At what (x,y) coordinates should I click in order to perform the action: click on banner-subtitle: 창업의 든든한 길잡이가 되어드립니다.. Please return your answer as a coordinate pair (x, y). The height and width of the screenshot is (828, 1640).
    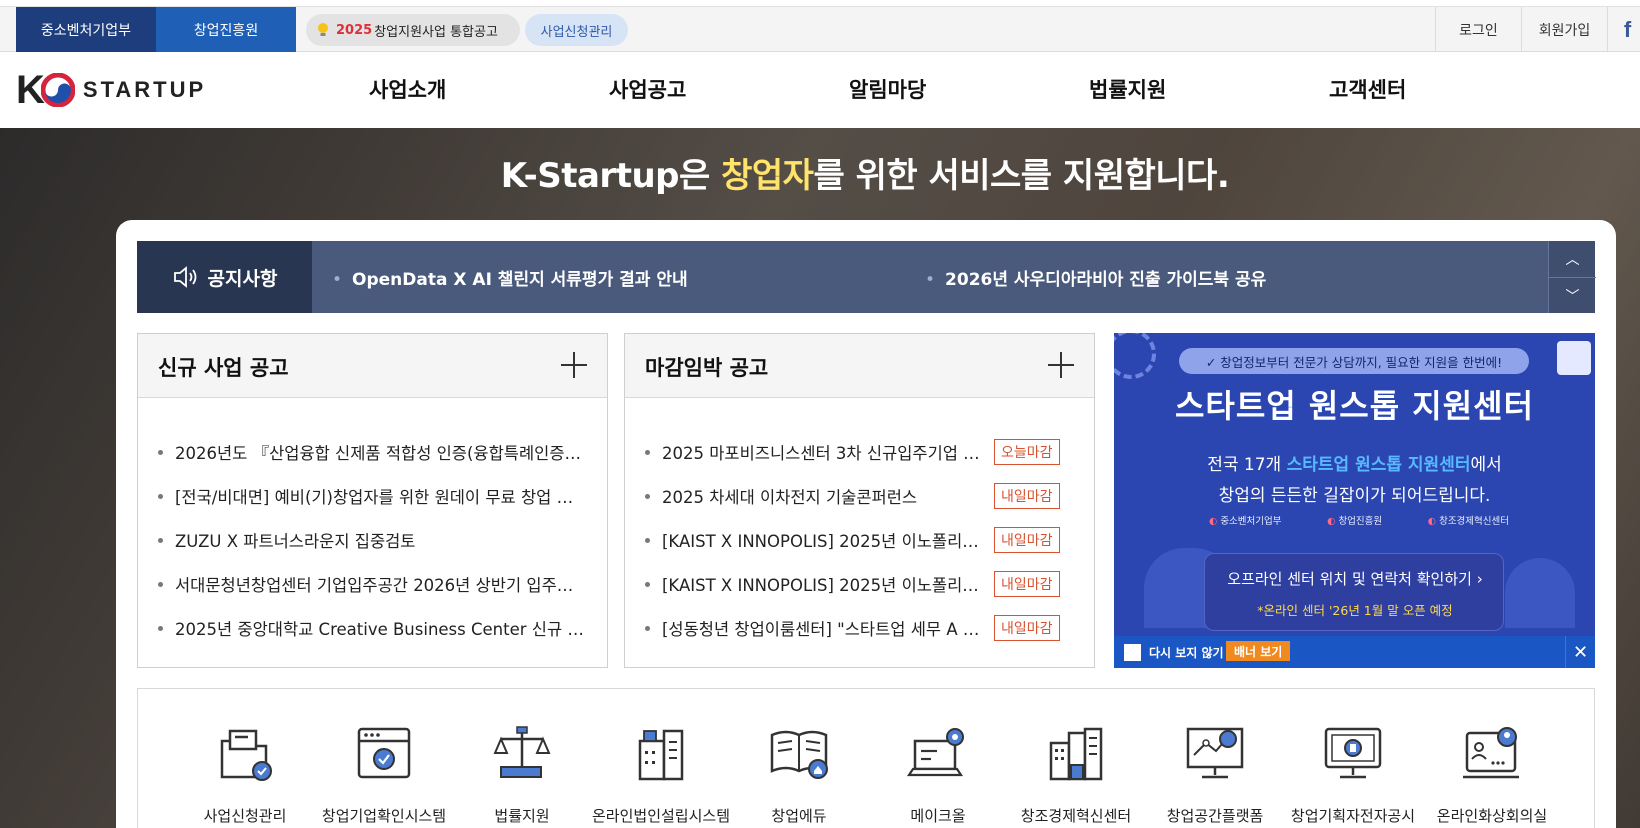
    Looking at the image, I should click on (1354, 496).